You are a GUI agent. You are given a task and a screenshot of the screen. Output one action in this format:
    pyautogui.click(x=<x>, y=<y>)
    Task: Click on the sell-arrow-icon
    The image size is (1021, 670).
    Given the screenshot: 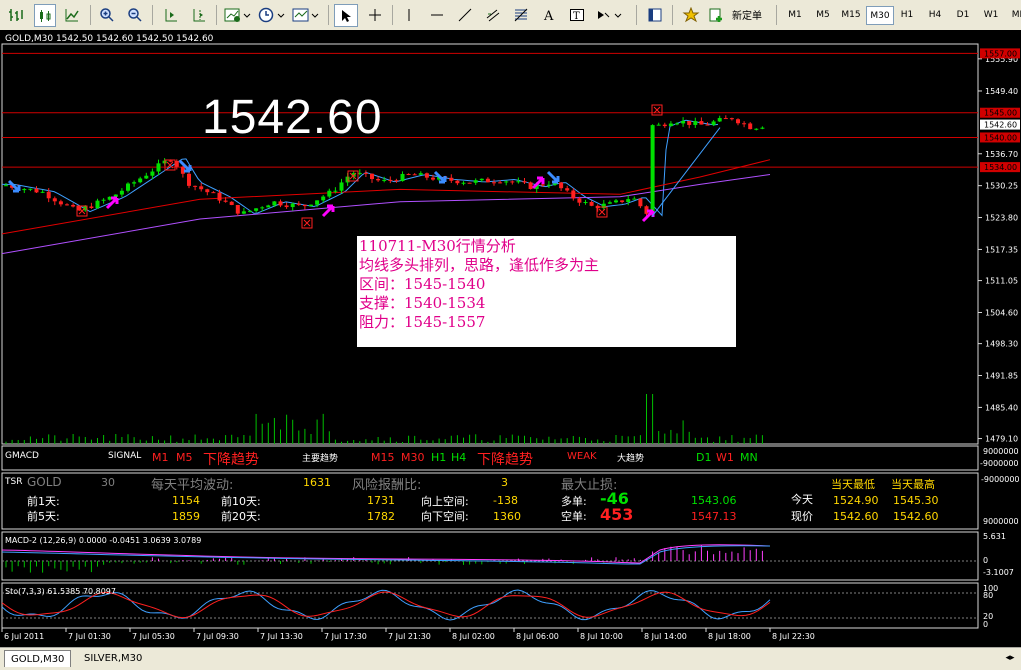 What is the action you would take?
    pyautogui.click(x=440, y=177)
    